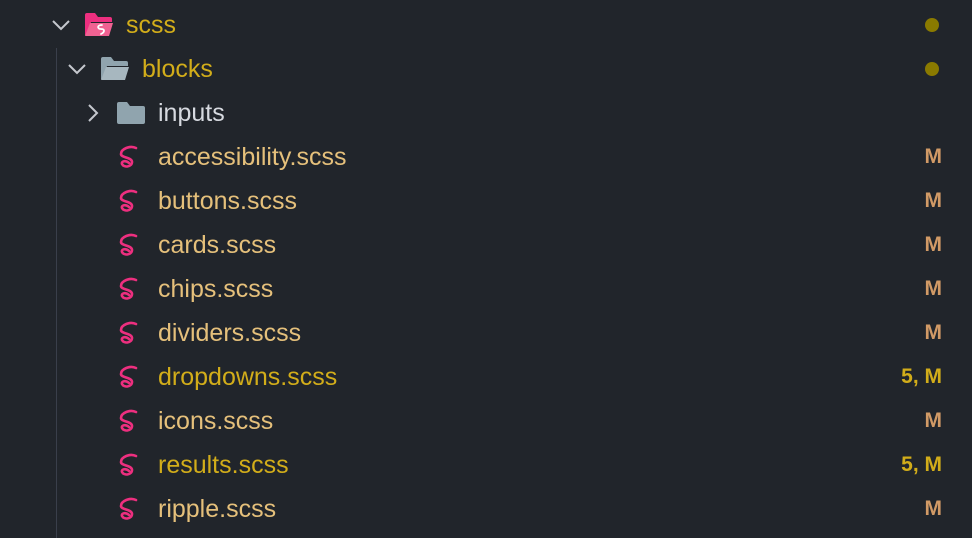  What do you see at coordinates (151, 25) in the screenshot?
I see `folder-label: scss` at bounding box center [151, 25].